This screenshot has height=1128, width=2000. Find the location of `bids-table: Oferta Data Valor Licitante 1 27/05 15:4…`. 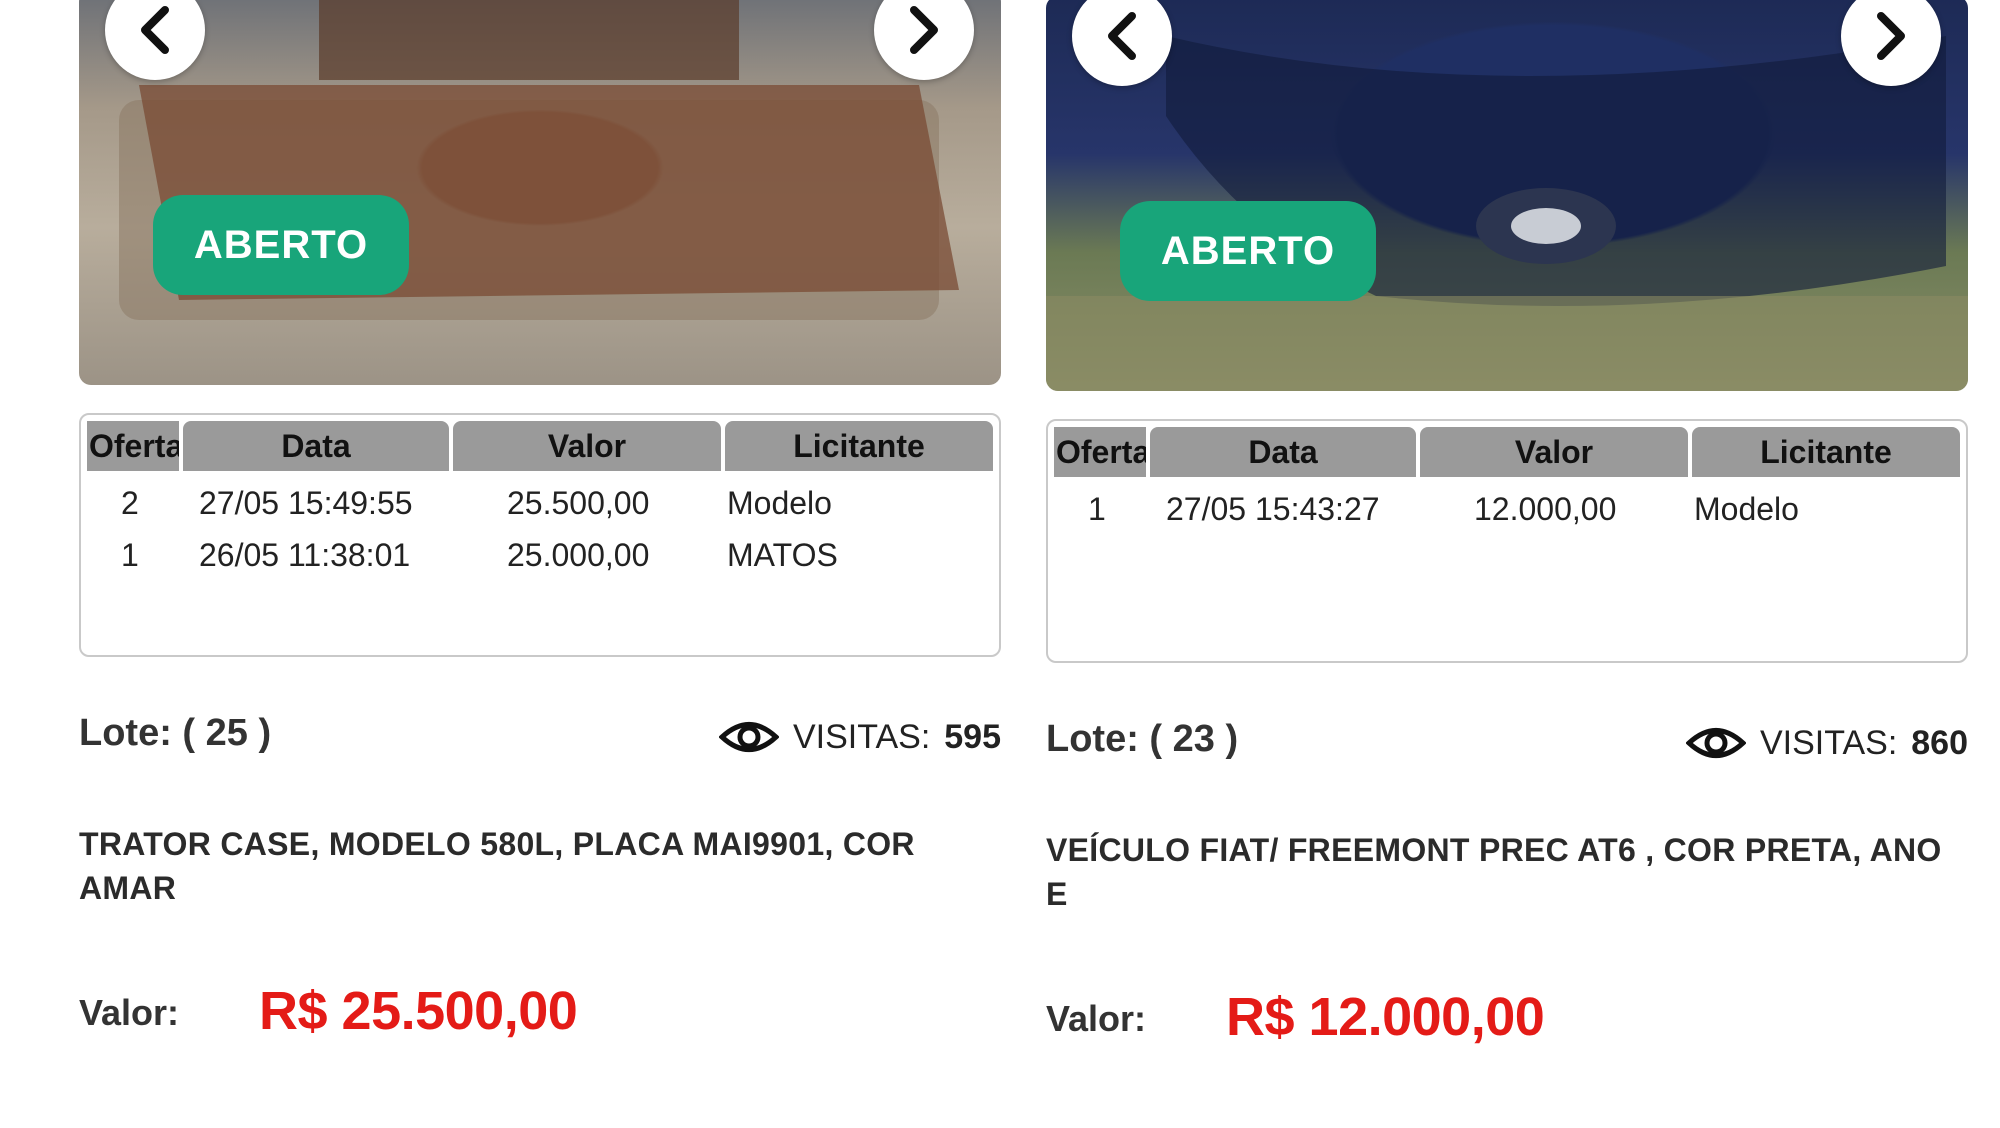

bids-table: Oferta Data Valor Licitante 1 27/05 15:4… is located at coordinates (1507, 541).